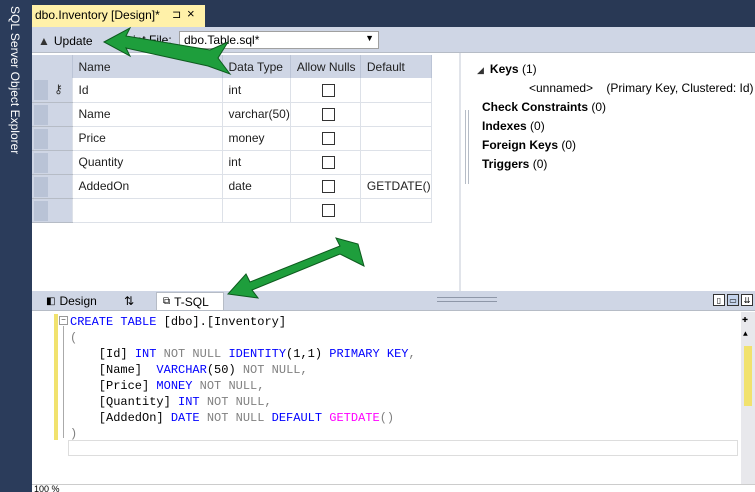 Image resolution: width=755 pixels, height=492 pixels. I want to click on key-entry: <unnamed> (Primary Key, Clustered: Id), so click(616, 88).